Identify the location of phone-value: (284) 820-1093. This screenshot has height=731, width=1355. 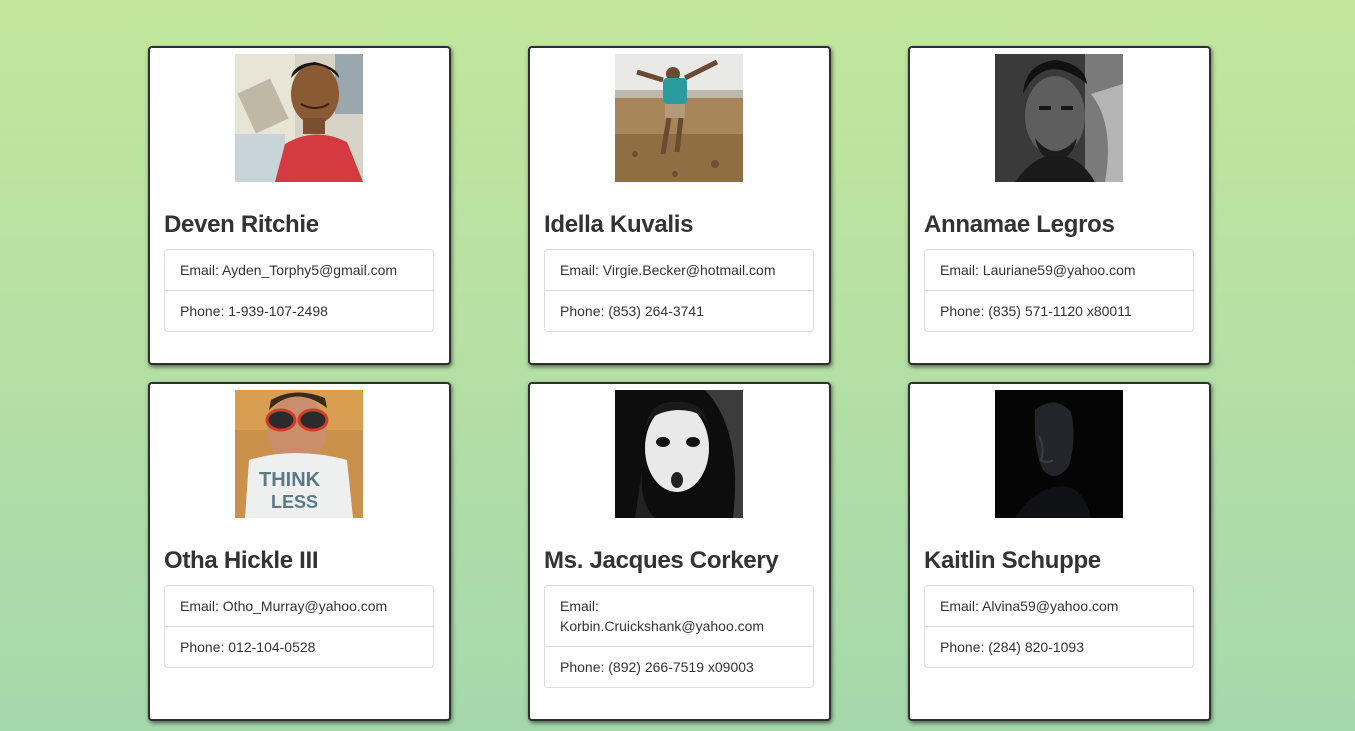
(1036, 647).